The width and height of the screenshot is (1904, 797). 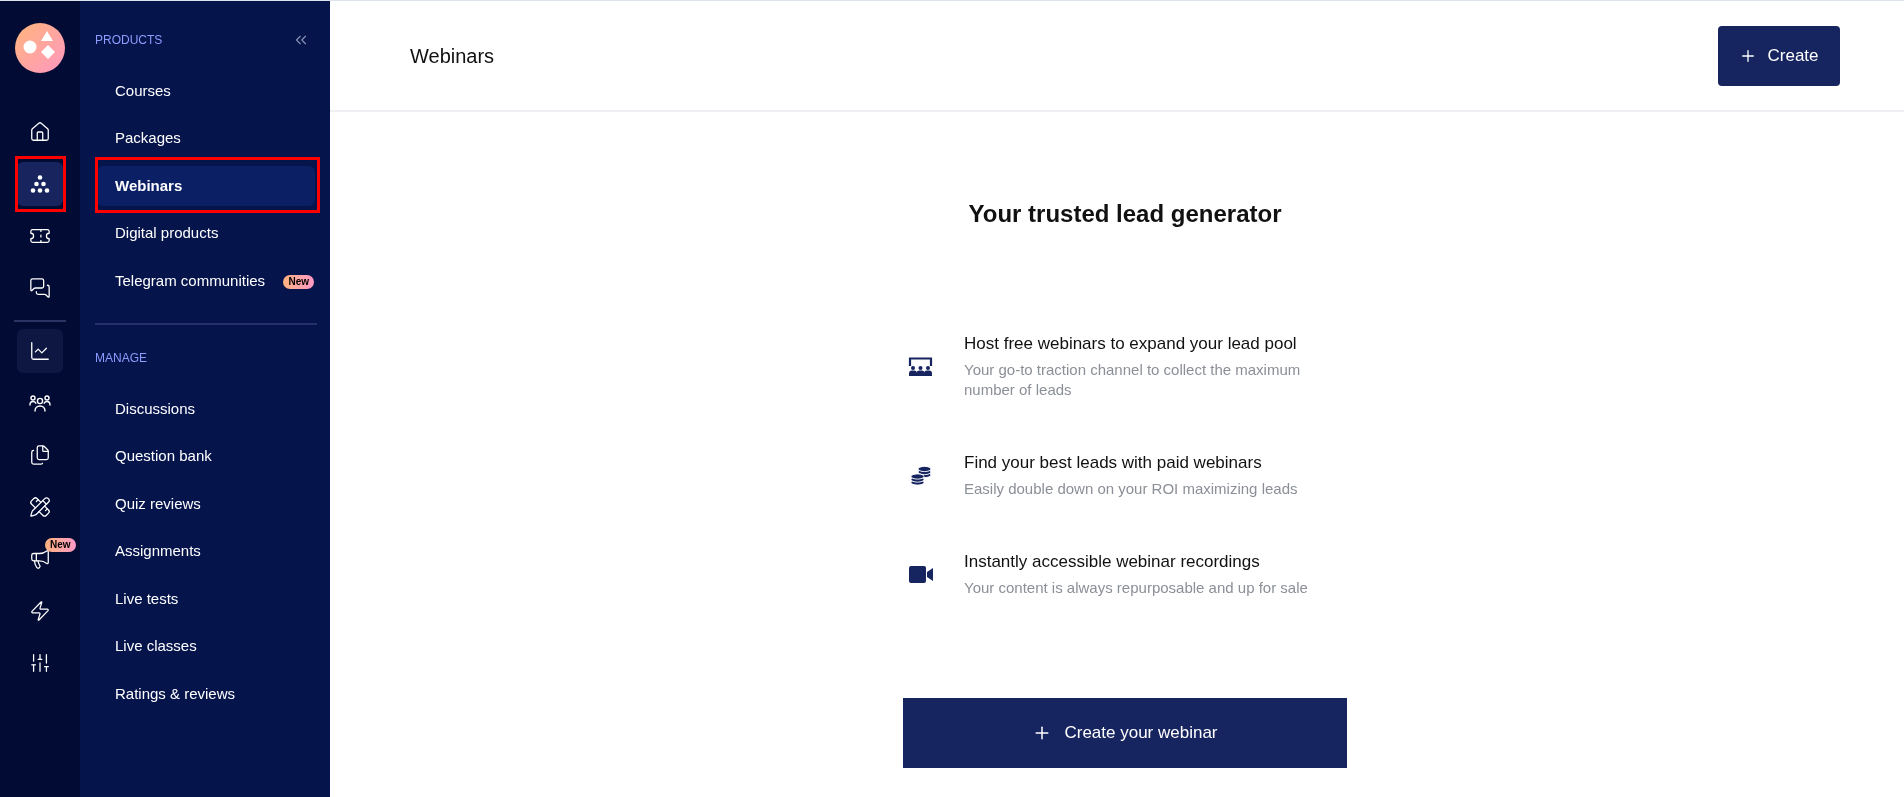 I want to click on nav-item: Question bank, so click(x=206, y=456).